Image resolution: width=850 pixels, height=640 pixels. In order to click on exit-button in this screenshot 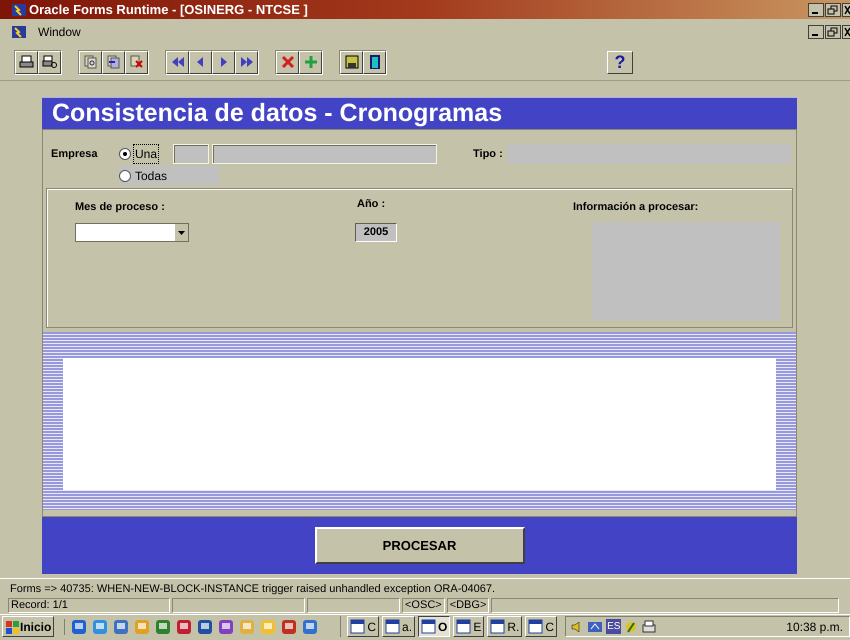, I will do `click(374, 62)`.